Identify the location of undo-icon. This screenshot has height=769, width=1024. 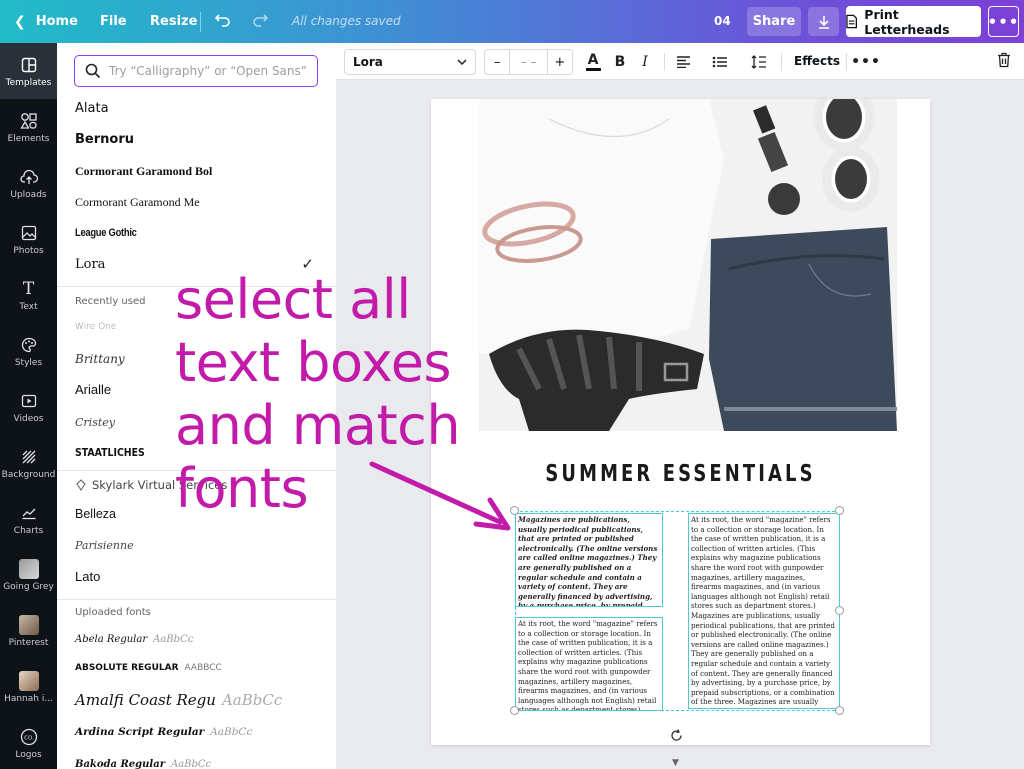
(223, 21).